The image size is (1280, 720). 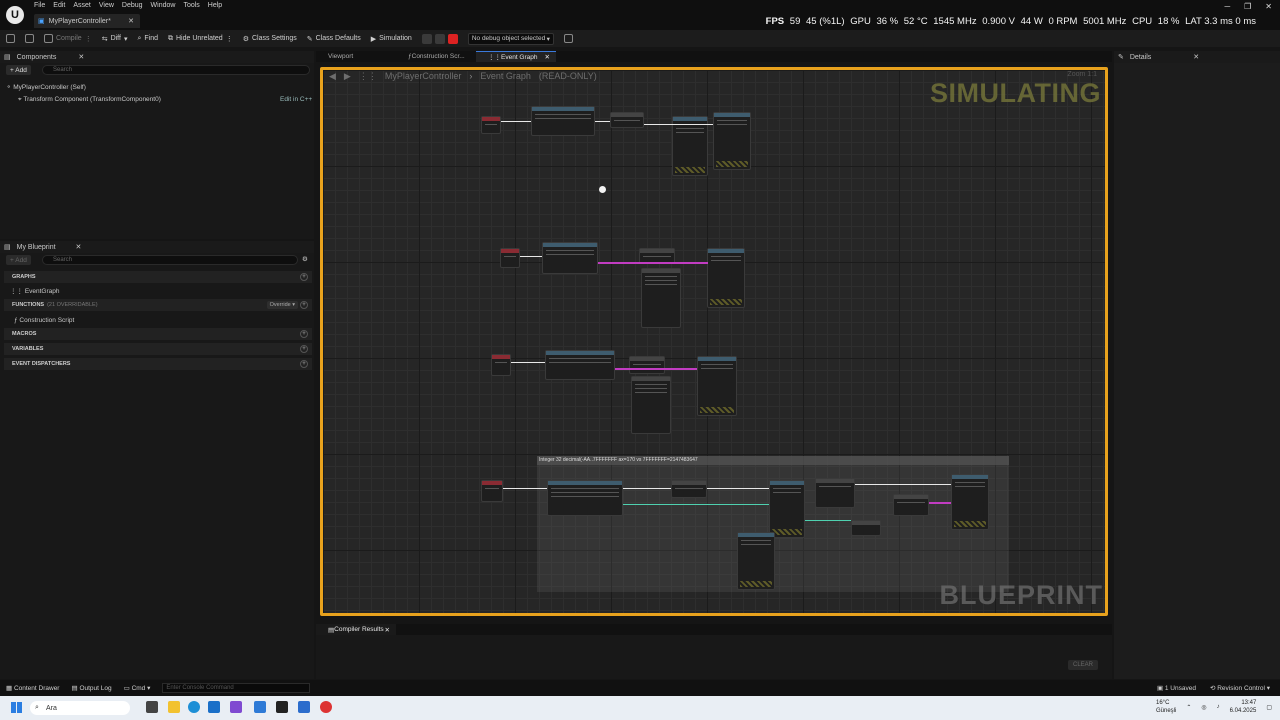 What do you see at coordinates (505, 76) in the screenshot?
I see `breadcrumb-graph: Event Graph` at bounding box center [505, 76].